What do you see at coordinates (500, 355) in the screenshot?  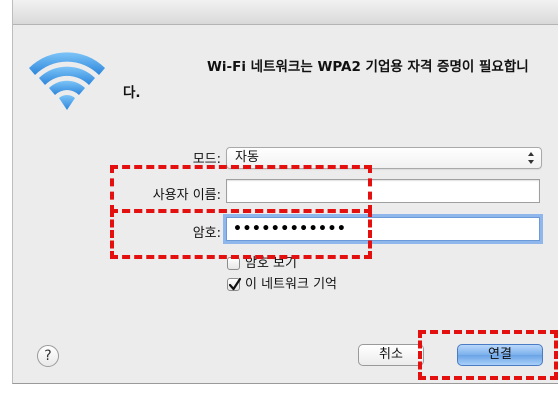 I see `connect-button: 연결` at bounding box center [500, 355].